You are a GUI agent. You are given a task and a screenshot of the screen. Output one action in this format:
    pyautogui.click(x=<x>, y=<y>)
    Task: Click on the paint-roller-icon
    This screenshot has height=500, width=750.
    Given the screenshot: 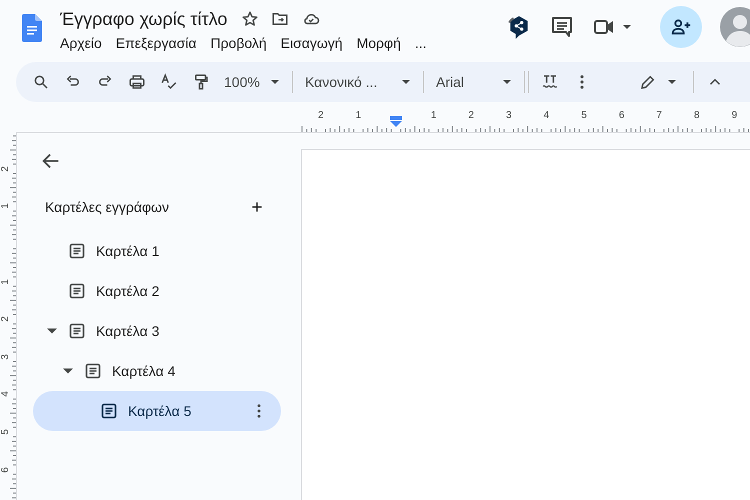 What is the action you would take?
    pyautogui.click(x=201, y=82)
    